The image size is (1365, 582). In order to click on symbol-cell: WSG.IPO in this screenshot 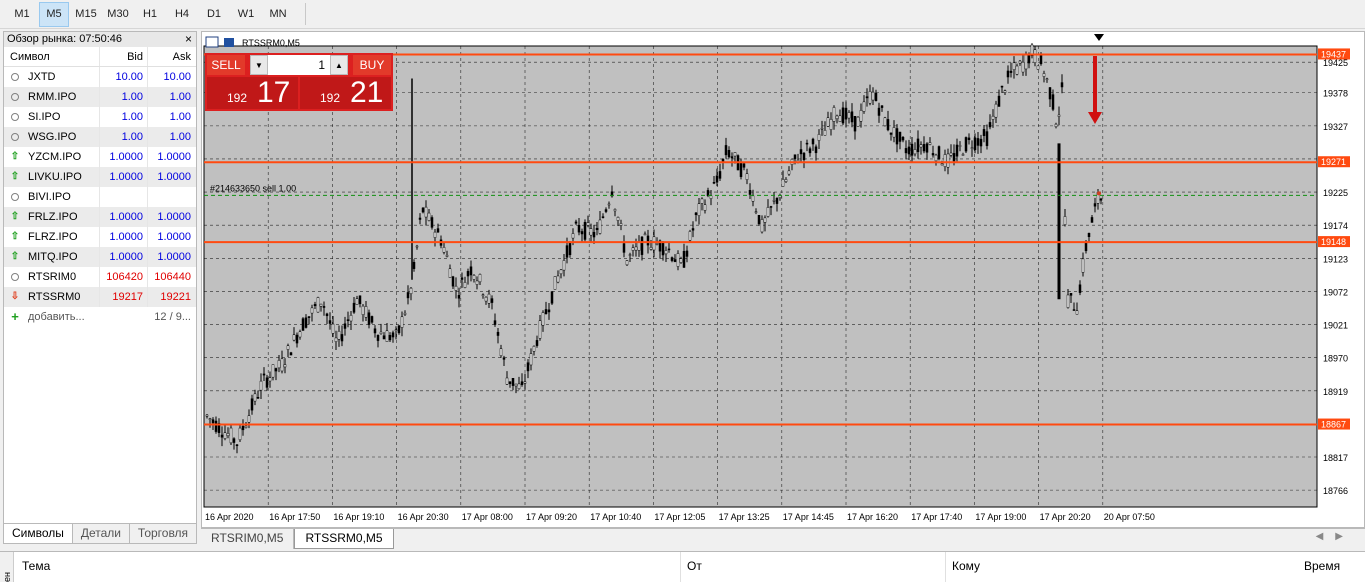, I will do `click(51, 137)`.